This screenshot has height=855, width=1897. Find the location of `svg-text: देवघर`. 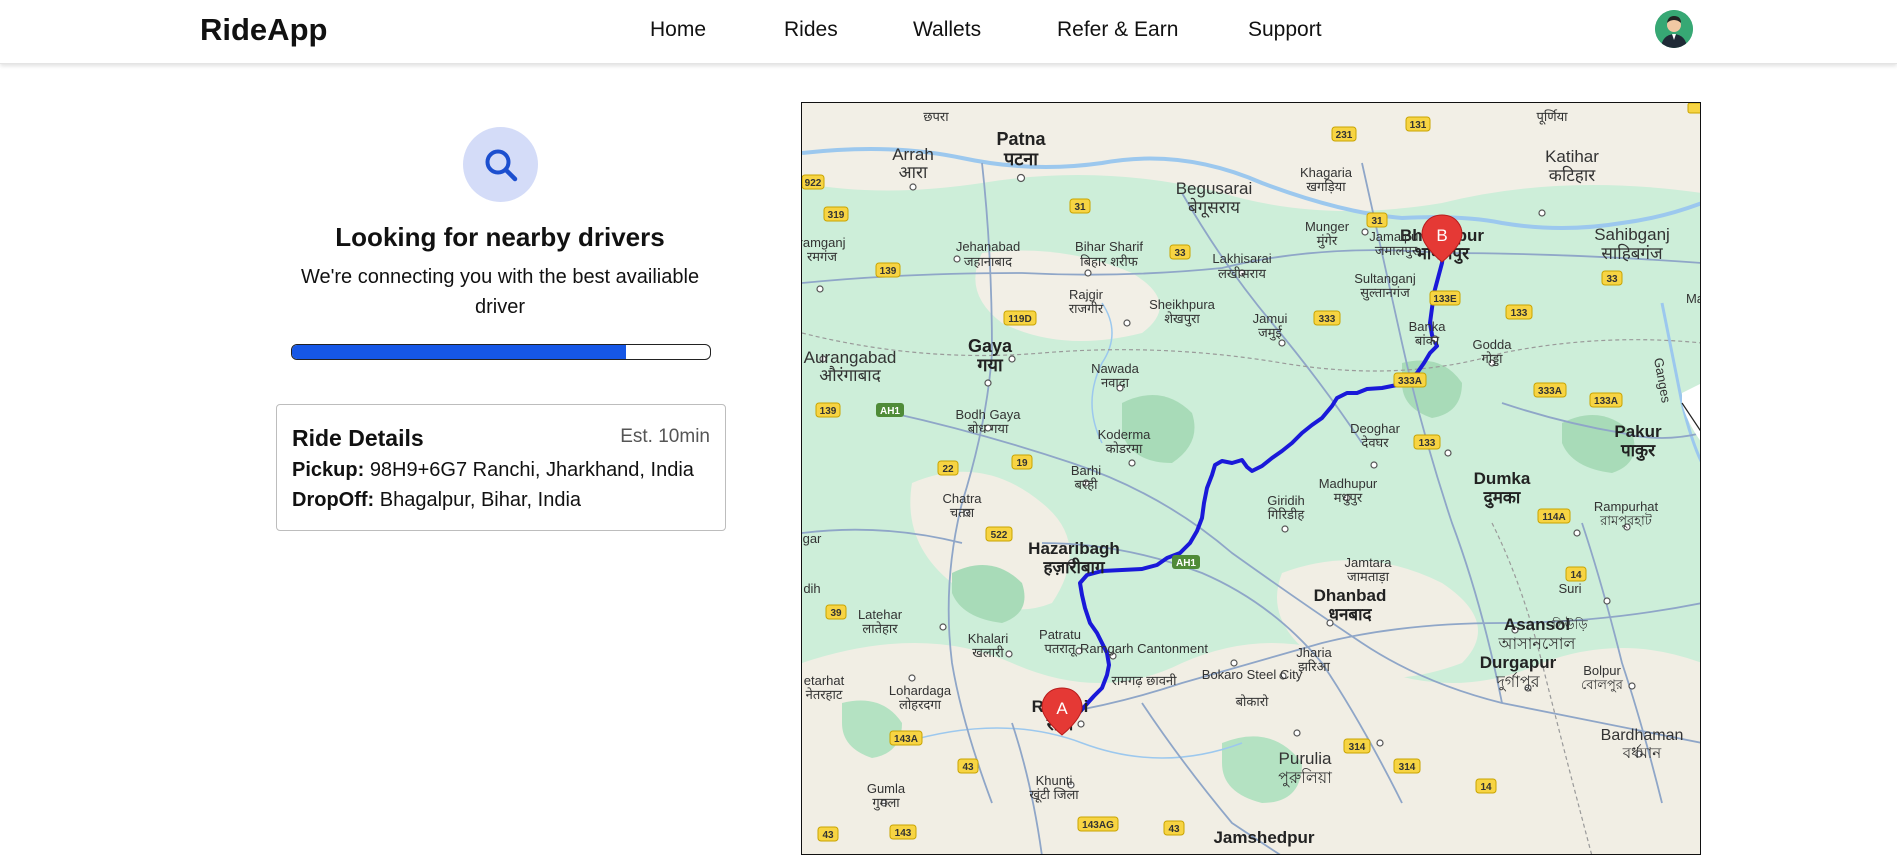

svg-text: देवघर is located at coordinates (1375, 442).